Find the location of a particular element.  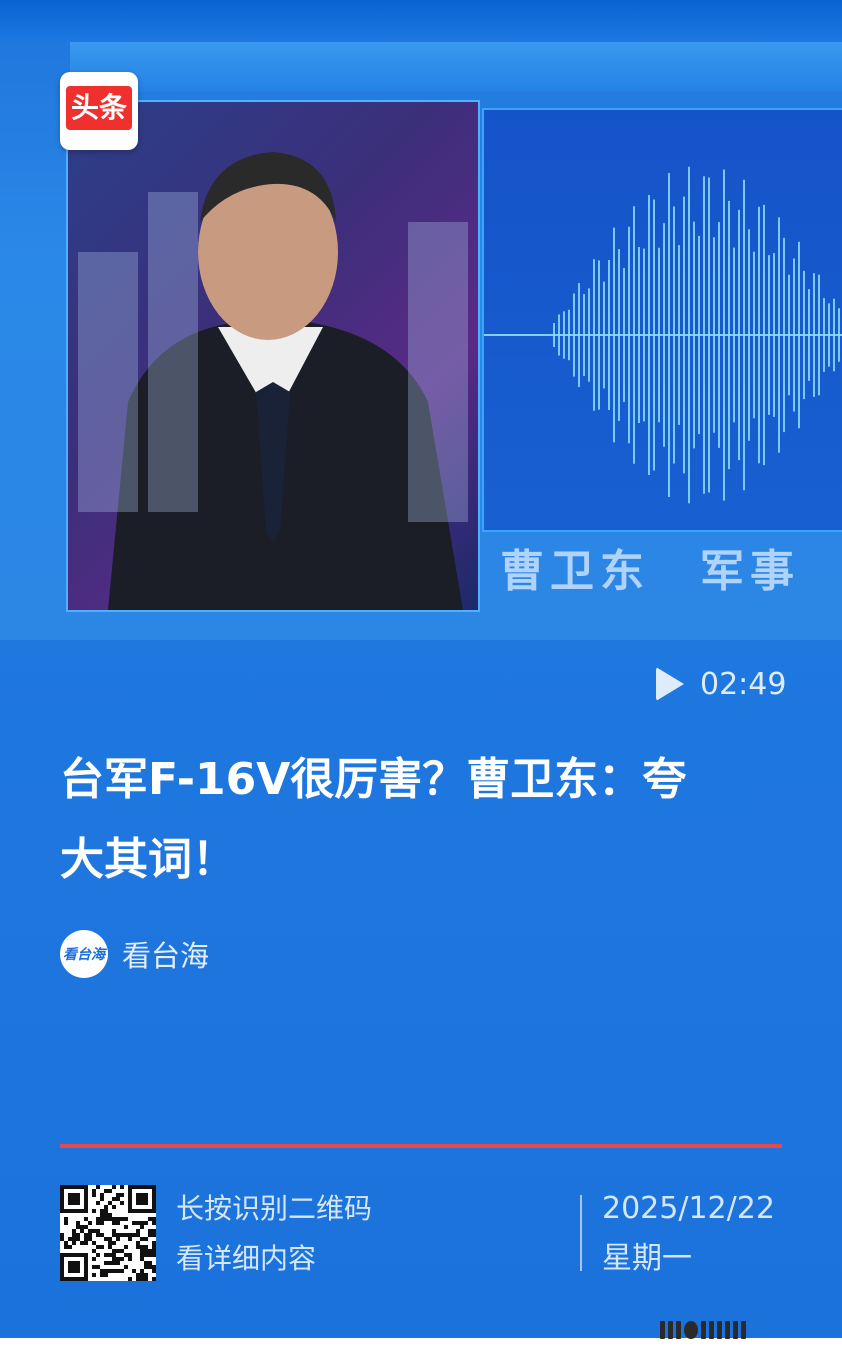

waveform-graphic is located at coordinates (663, 335).